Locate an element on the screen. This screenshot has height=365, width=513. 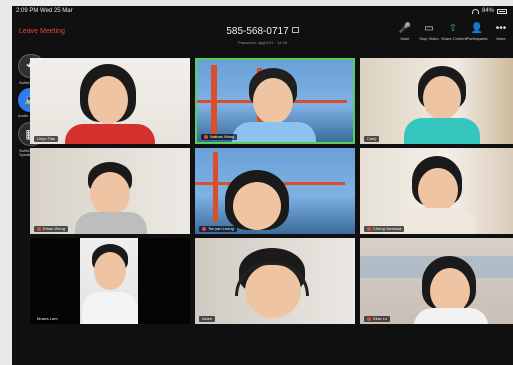
stop-video-button: ▭ Stop Video is located at coordinates (429, 31).